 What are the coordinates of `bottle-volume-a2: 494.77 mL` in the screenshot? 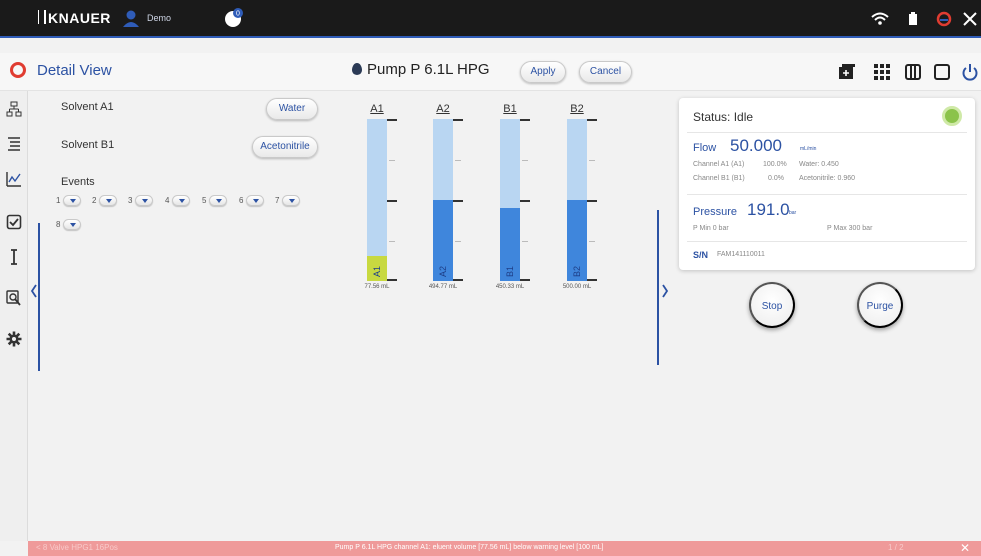 It's located at (443, 287).